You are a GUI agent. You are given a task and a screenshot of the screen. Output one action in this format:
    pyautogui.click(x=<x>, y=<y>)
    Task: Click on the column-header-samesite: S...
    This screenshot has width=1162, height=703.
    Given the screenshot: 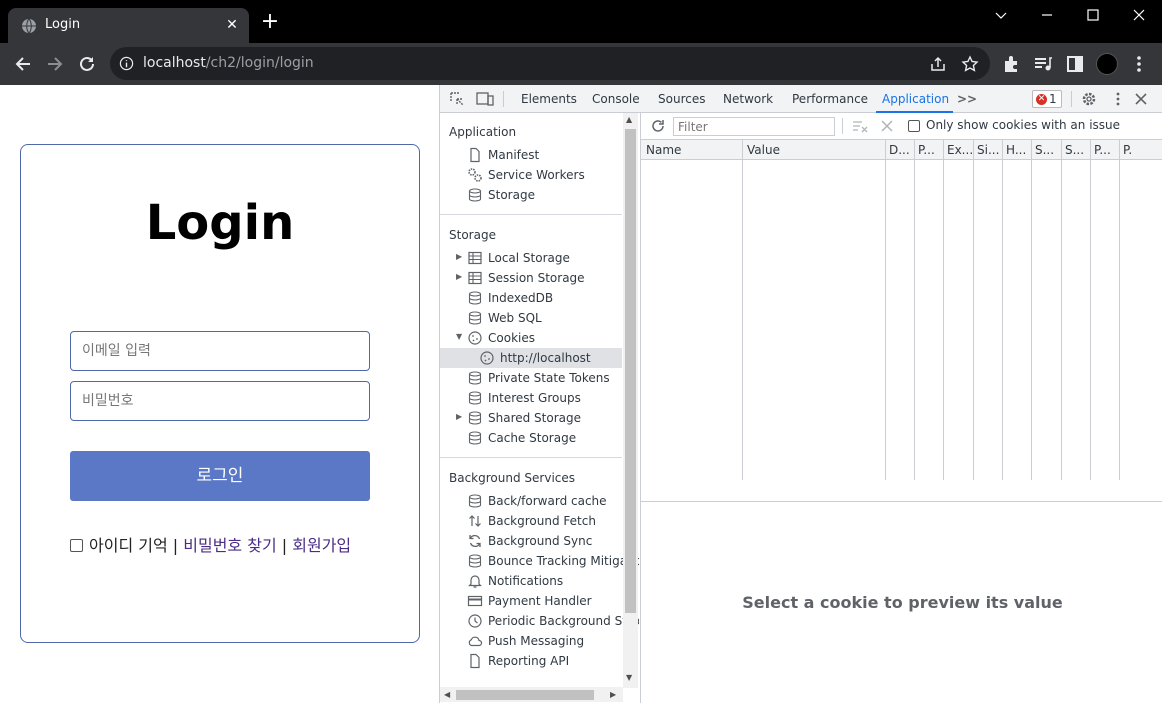 What is the action you would take?
    pyautogui.click(x=1077, y=150)
    